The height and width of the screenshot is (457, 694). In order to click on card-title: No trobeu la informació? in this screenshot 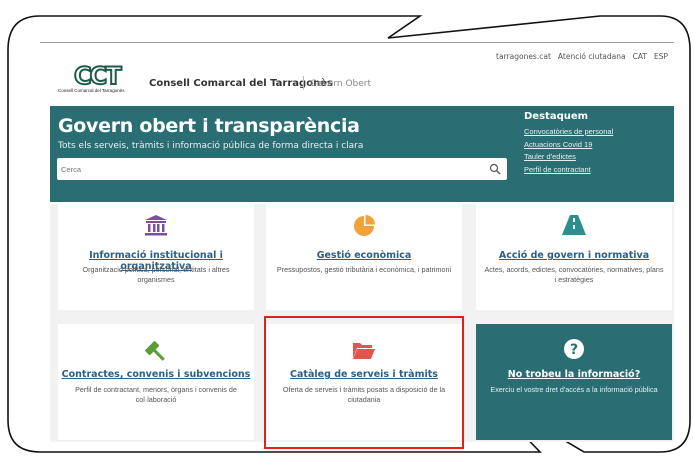, I will do `click(574, 374)`.